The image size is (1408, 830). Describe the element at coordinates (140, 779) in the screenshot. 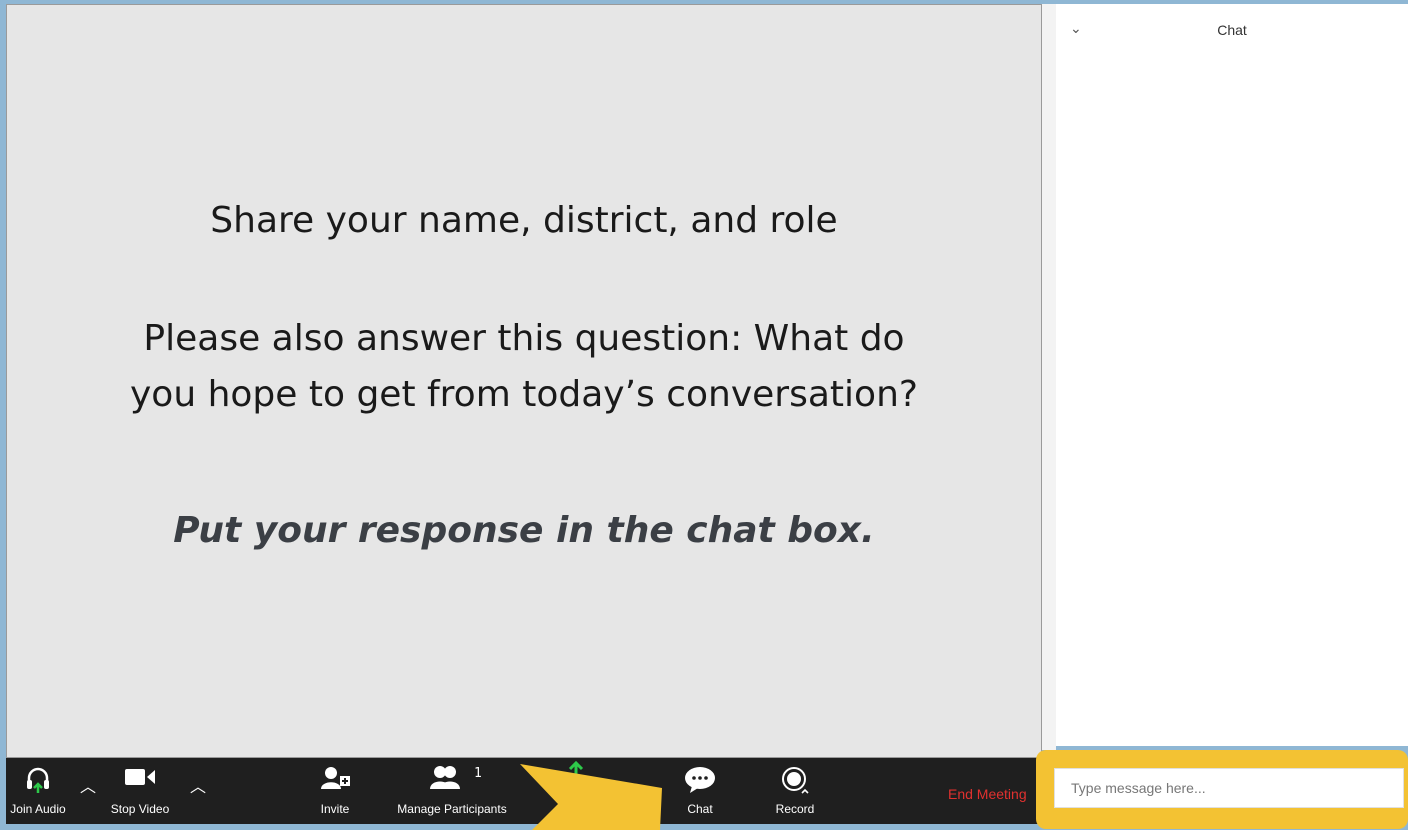

I see `video-camera-icon` at that location.